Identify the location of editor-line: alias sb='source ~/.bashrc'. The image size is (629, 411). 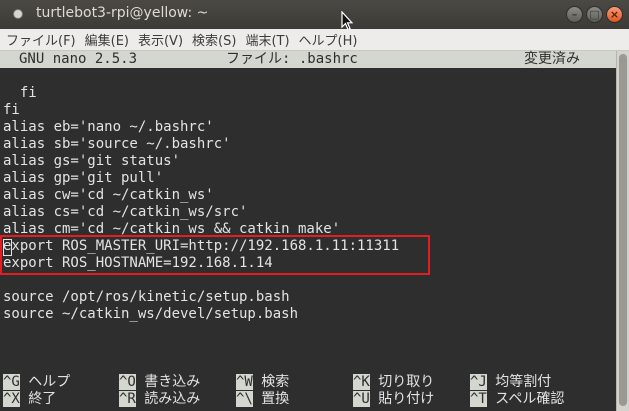
(117, 144).